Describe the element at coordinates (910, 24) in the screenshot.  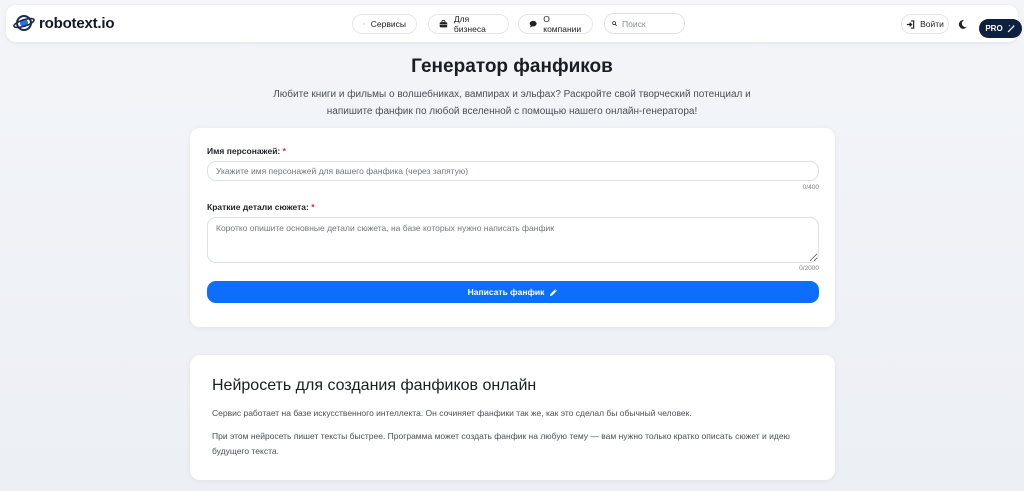
I see `sign-in-icon` at that location.